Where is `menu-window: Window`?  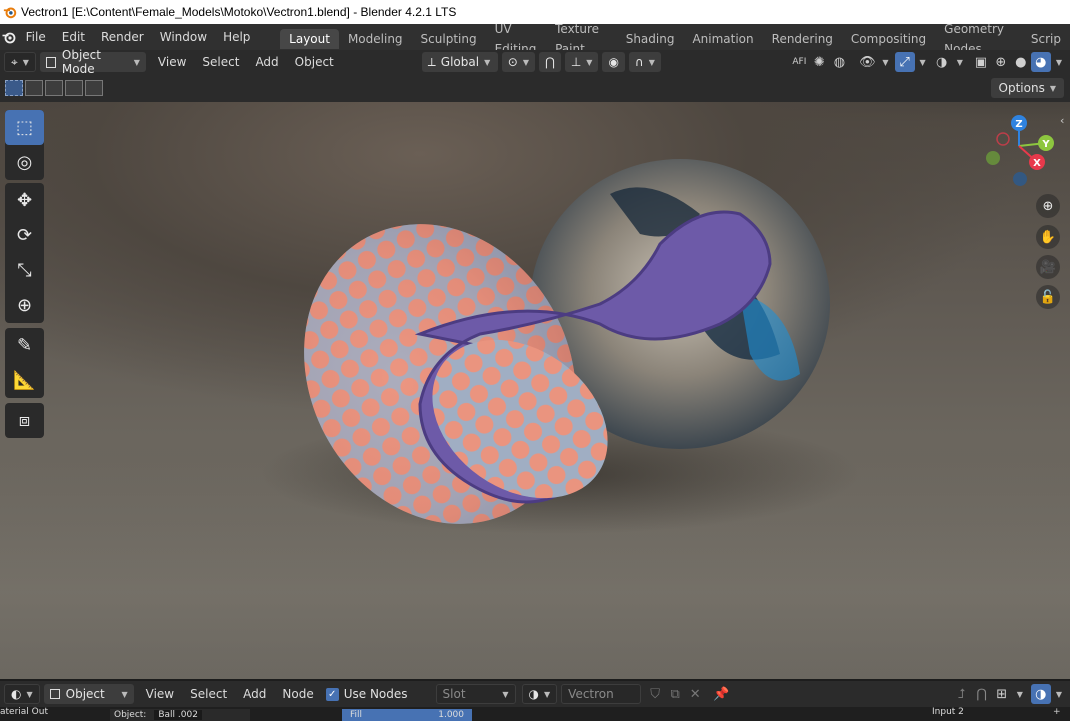
menu-window: Window is located at coordinates (183, 37).